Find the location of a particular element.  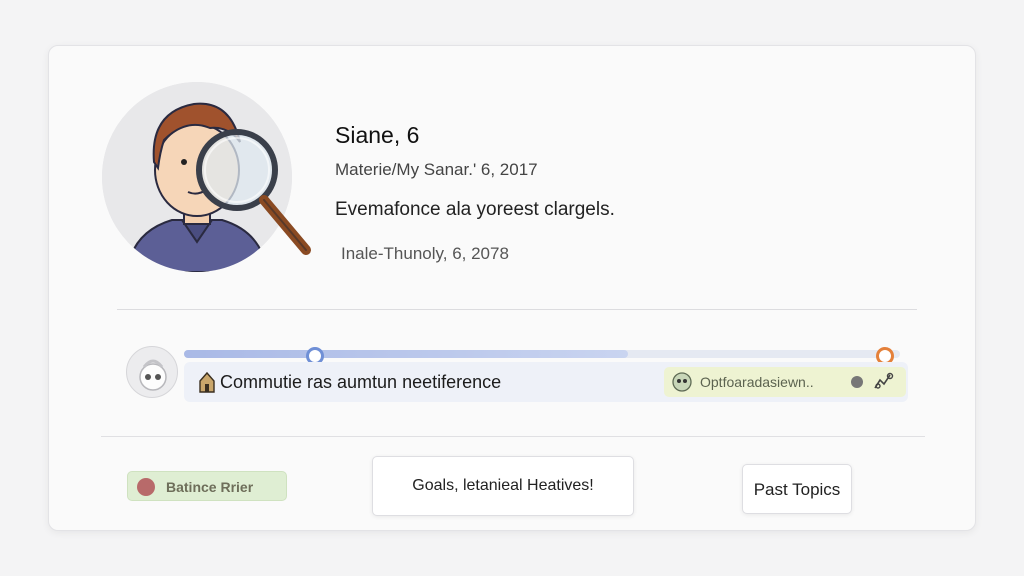

profile-name: Siane, 6 is located at coordinates (377, 135).